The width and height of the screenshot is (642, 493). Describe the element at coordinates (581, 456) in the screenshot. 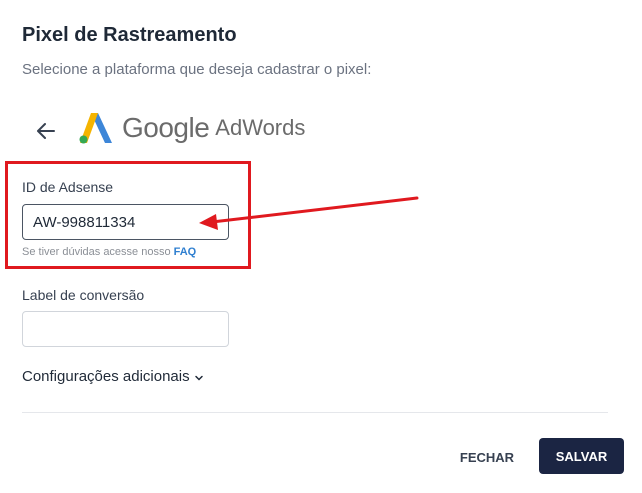

I see `save-button: SALVAR` at that location.